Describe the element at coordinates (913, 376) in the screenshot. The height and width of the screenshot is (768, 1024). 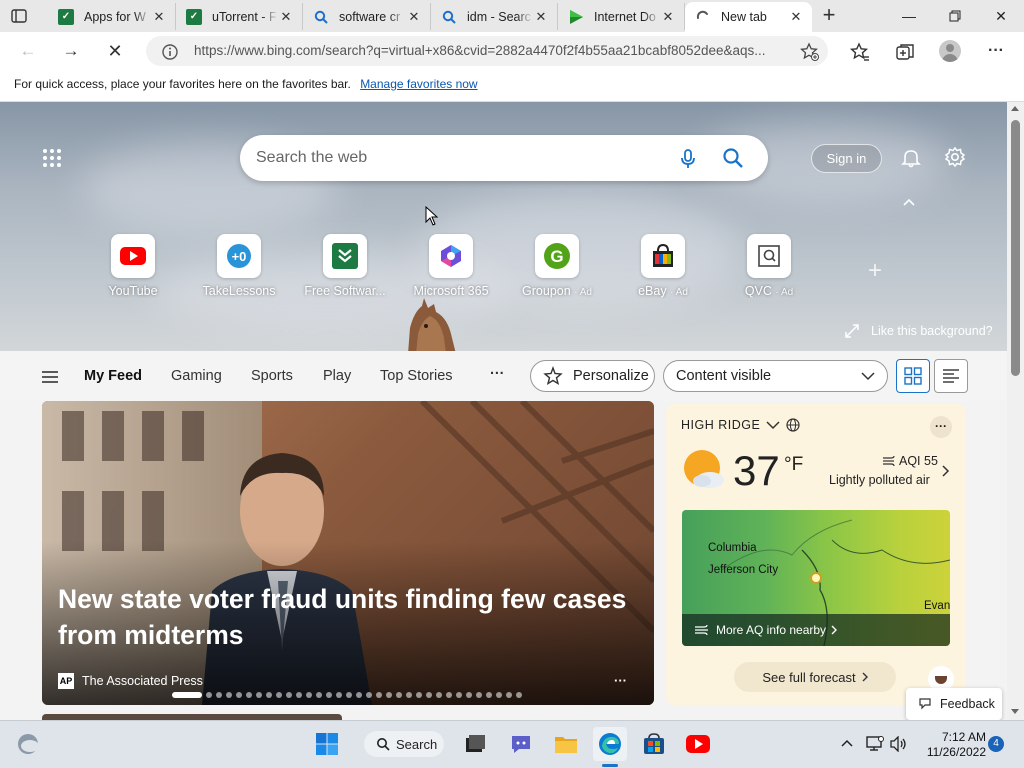
I see `grid-layout-button` at that location.